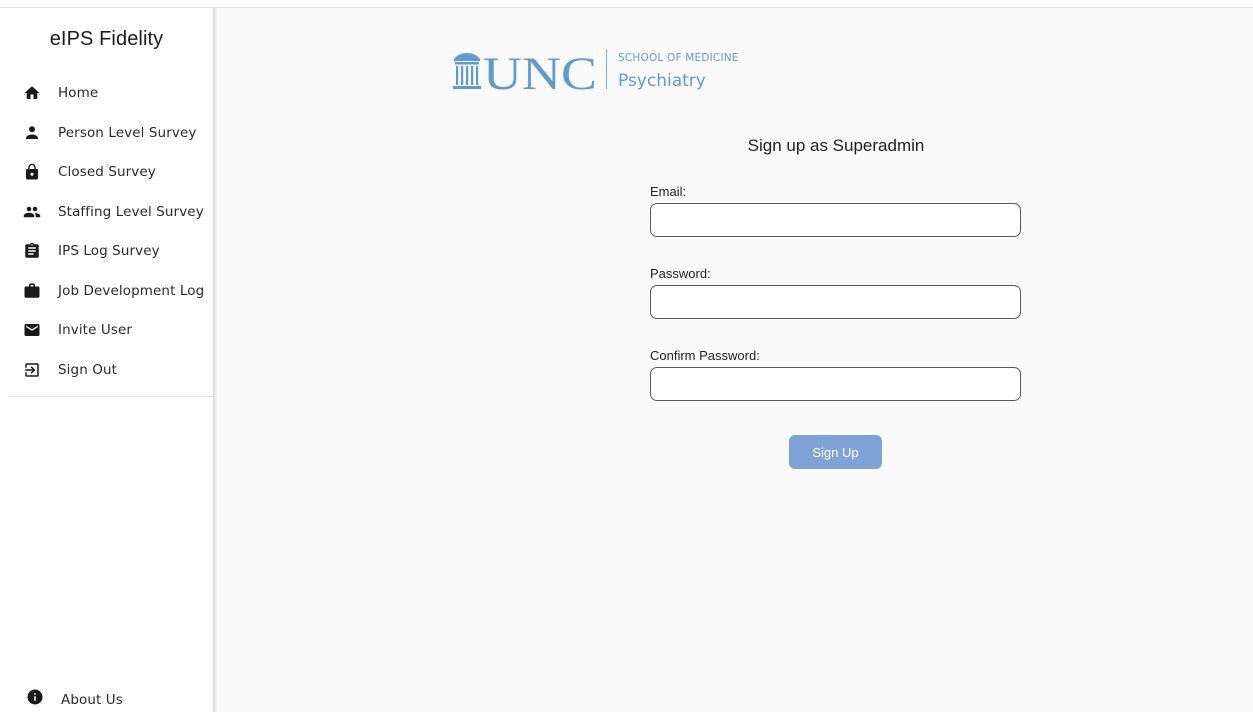 The image size is (1253, 712). I want to click on sidebar-item-about-us: About Us, so click(106, 697).